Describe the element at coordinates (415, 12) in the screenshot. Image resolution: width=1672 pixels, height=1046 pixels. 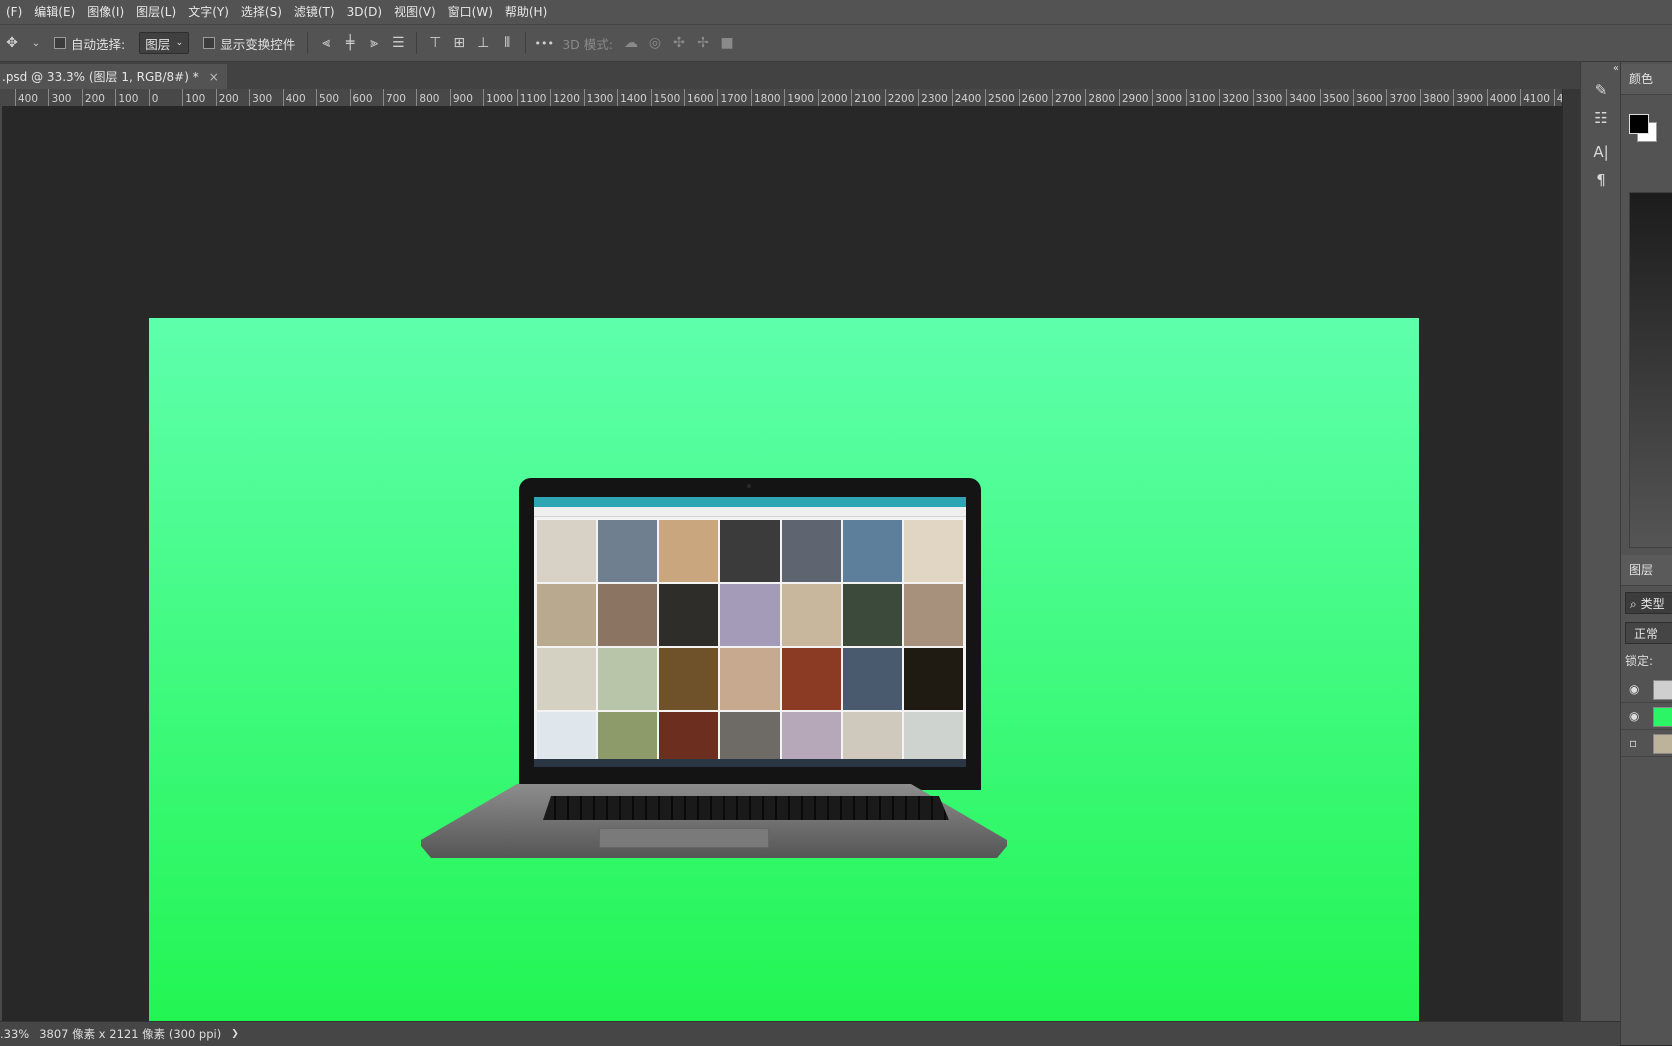
I see `menu-view: 视图(V)` at that location.